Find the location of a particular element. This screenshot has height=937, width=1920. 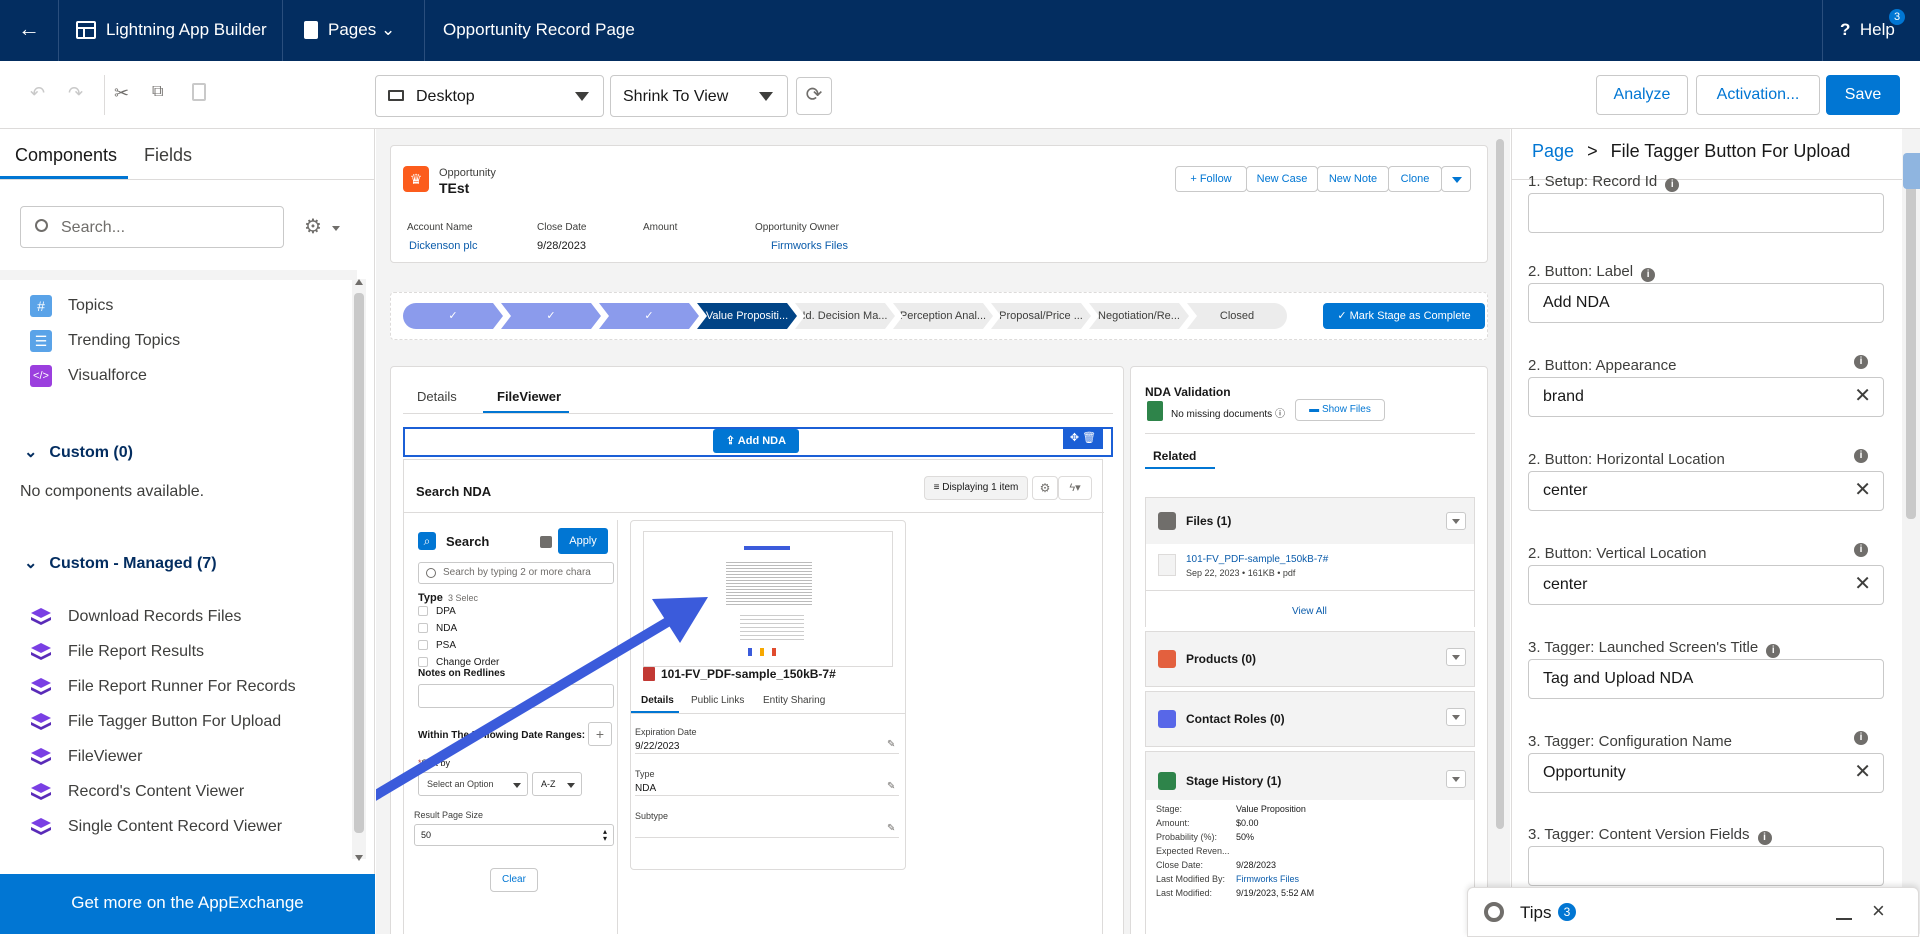

component-controls: ✥ 🗑 is located at coordinates (1083, 438).